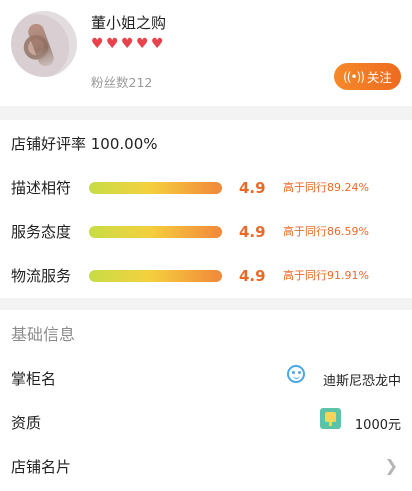  I want to click on deposit-label: 资质, so click(26, 423).